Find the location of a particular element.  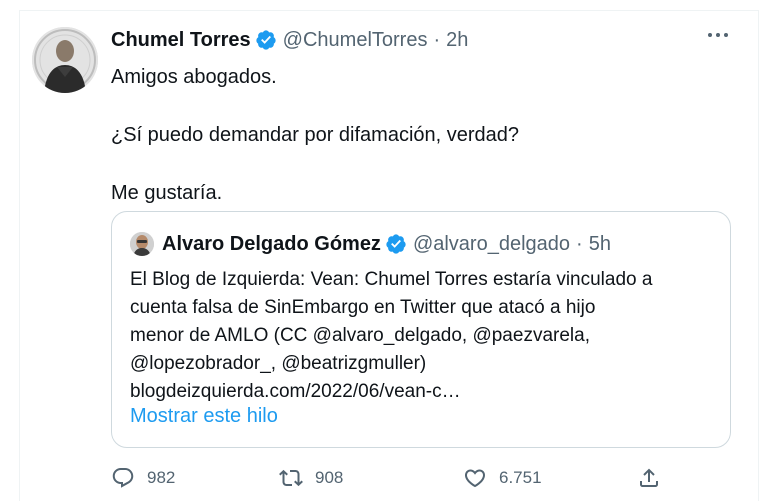

reply-button: 982 is located at coordinates (143, 478).